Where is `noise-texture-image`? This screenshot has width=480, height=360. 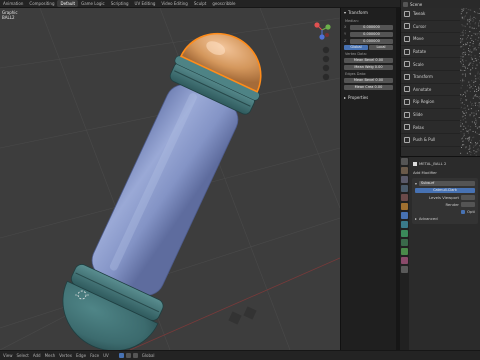 noise-texture-image is located at coordinates (470, 82).